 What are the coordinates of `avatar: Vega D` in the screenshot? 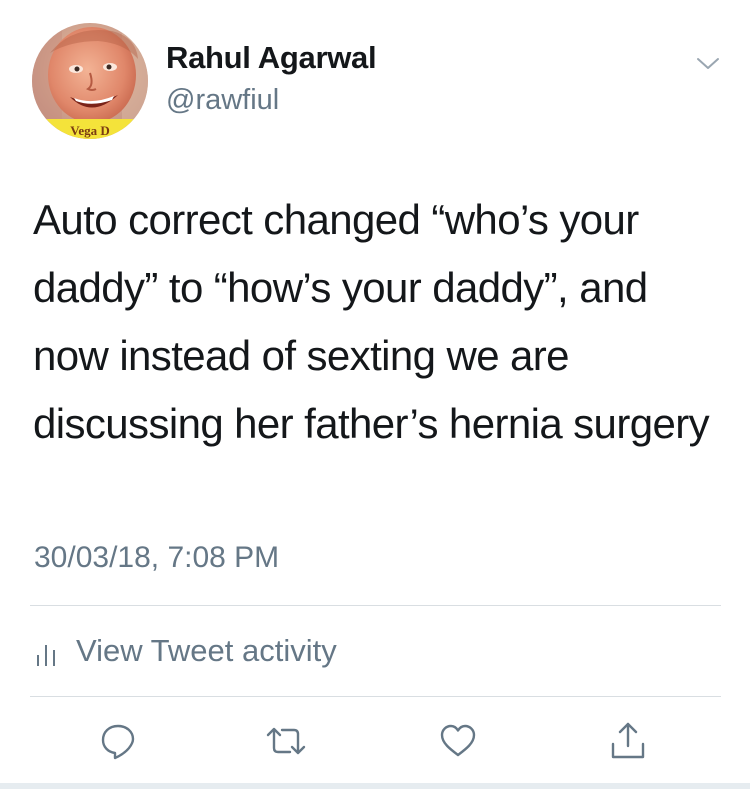 It's located at (90, 81).